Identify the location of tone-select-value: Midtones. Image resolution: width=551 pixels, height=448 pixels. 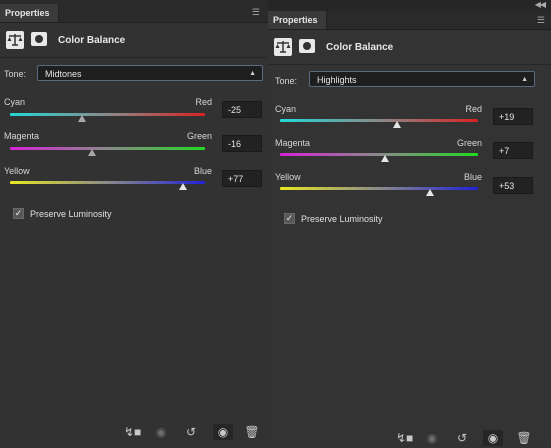
(63, 74).